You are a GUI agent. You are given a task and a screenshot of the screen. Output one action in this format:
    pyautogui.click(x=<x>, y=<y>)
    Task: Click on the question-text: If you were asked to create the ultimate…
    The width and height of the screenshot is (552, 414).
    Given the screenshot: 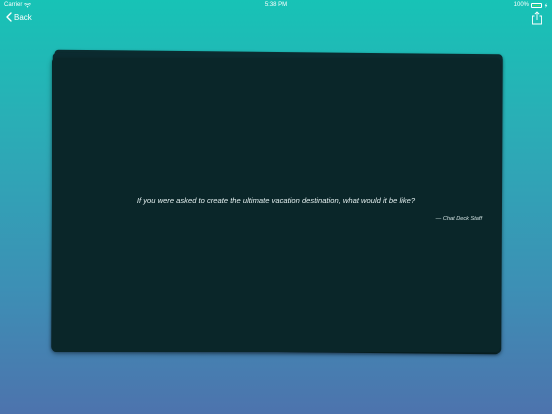 What is the action you would take?
    pyautogui.click(x=276, y=200)
    